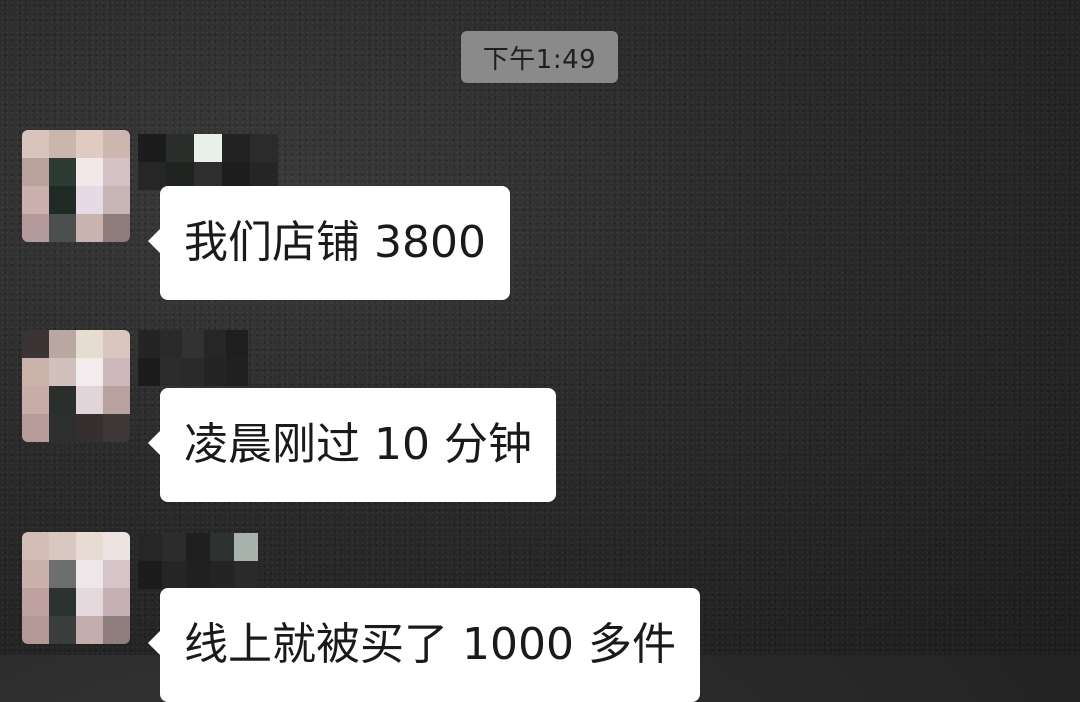 Image resolution: width=1080 pixels, height=702 pixels. Describe the element at coordinates (329, 243) in the screenshot. I see `message-bubble: 我们店铺 3800` at that location.